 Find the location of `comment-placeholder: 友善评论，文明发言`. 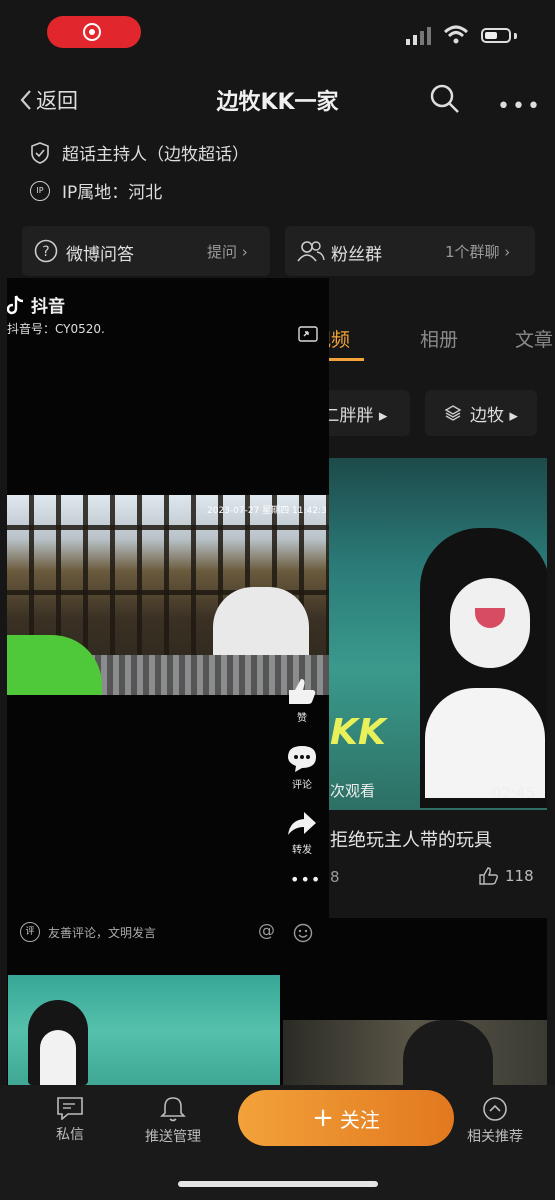

comment-placeholder: 友善评论，文明发言 is located at coordinates (102, 932).